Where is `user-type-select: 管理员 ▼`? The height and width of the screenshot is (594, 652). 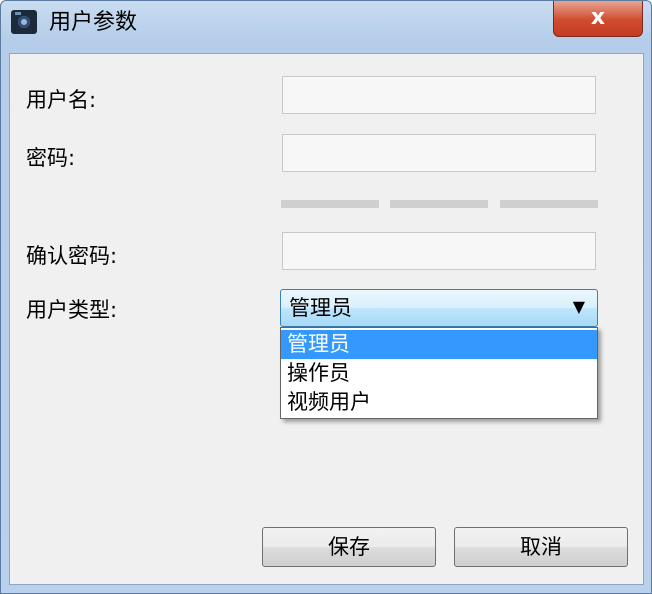 user-type-select: 管理员 ▼ is located at coordinates (439, 308).